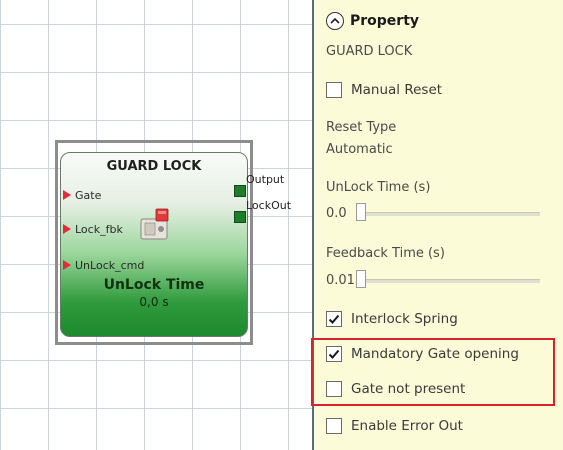 Image resolution: width=563 pixels, height=450 pixels. I want to click on reset-type-value: Automatic, so click(359, 149).